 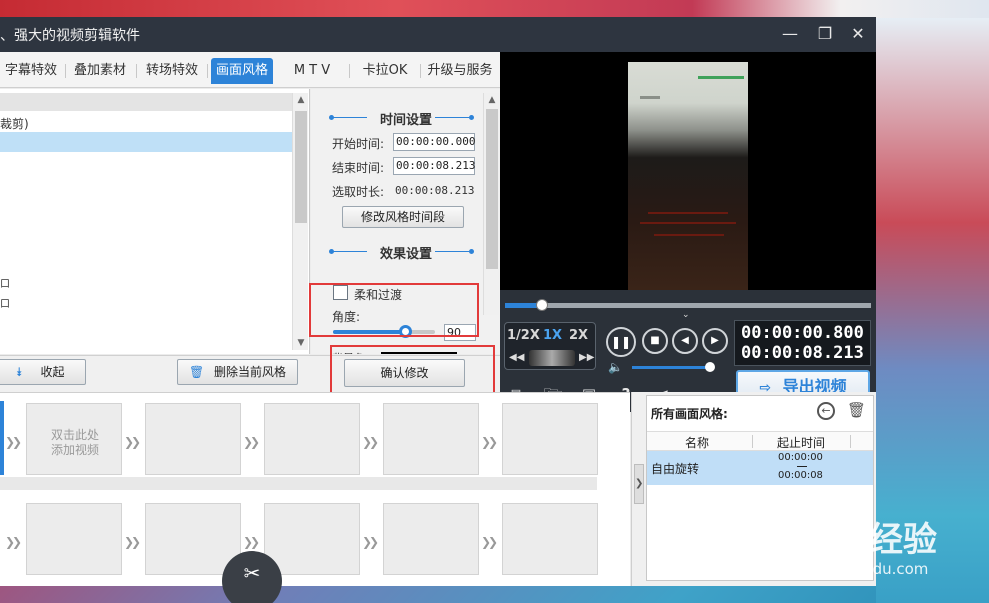 I want to click on add-video-slot: 双击此处 添加视频, so click(x=74, y=439).